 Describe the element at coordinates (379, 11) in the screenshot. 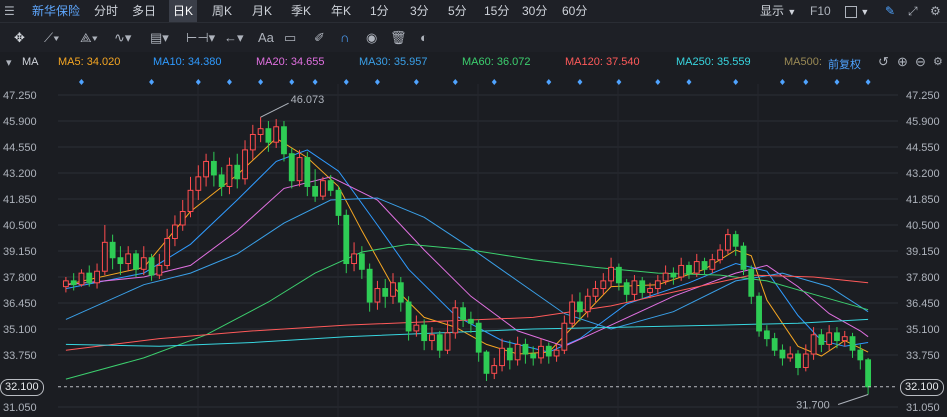

I see `tab-1min: 1分` at that location.